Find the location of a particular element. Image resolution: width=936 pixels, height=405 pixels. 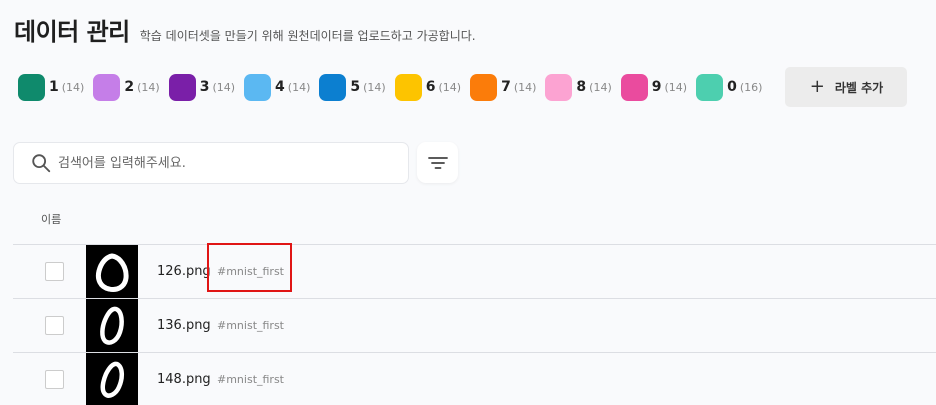

label-chip-3: 3 (14) is located at coordinates (202, 87).